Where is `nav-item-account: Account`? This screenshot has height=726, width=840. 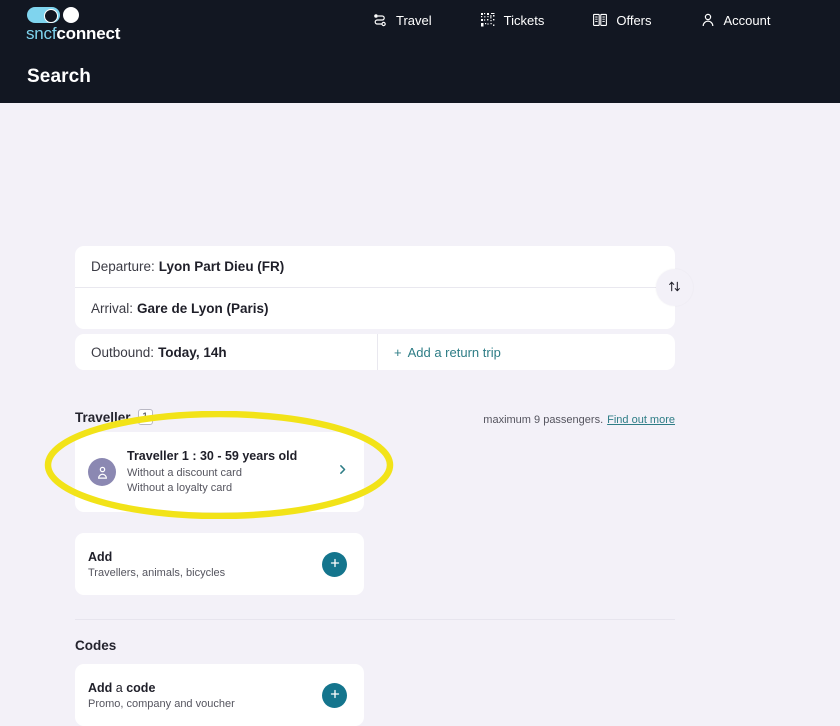
nav-item-account: Account is located at coordinates (735, 20).